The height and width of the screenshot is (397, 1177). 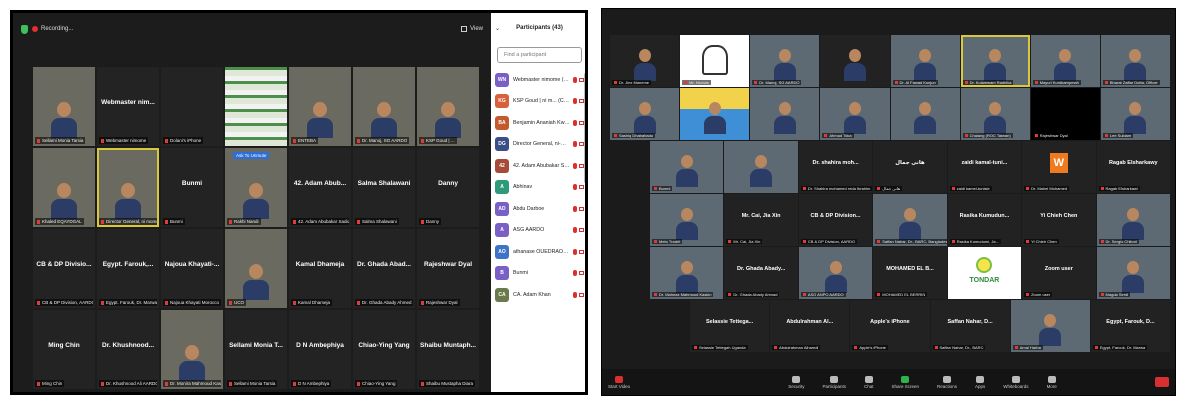 I want to click on video-tile: Najoua Khayati-... Najoua Khayati Morocco, so click(x=192, y=268).